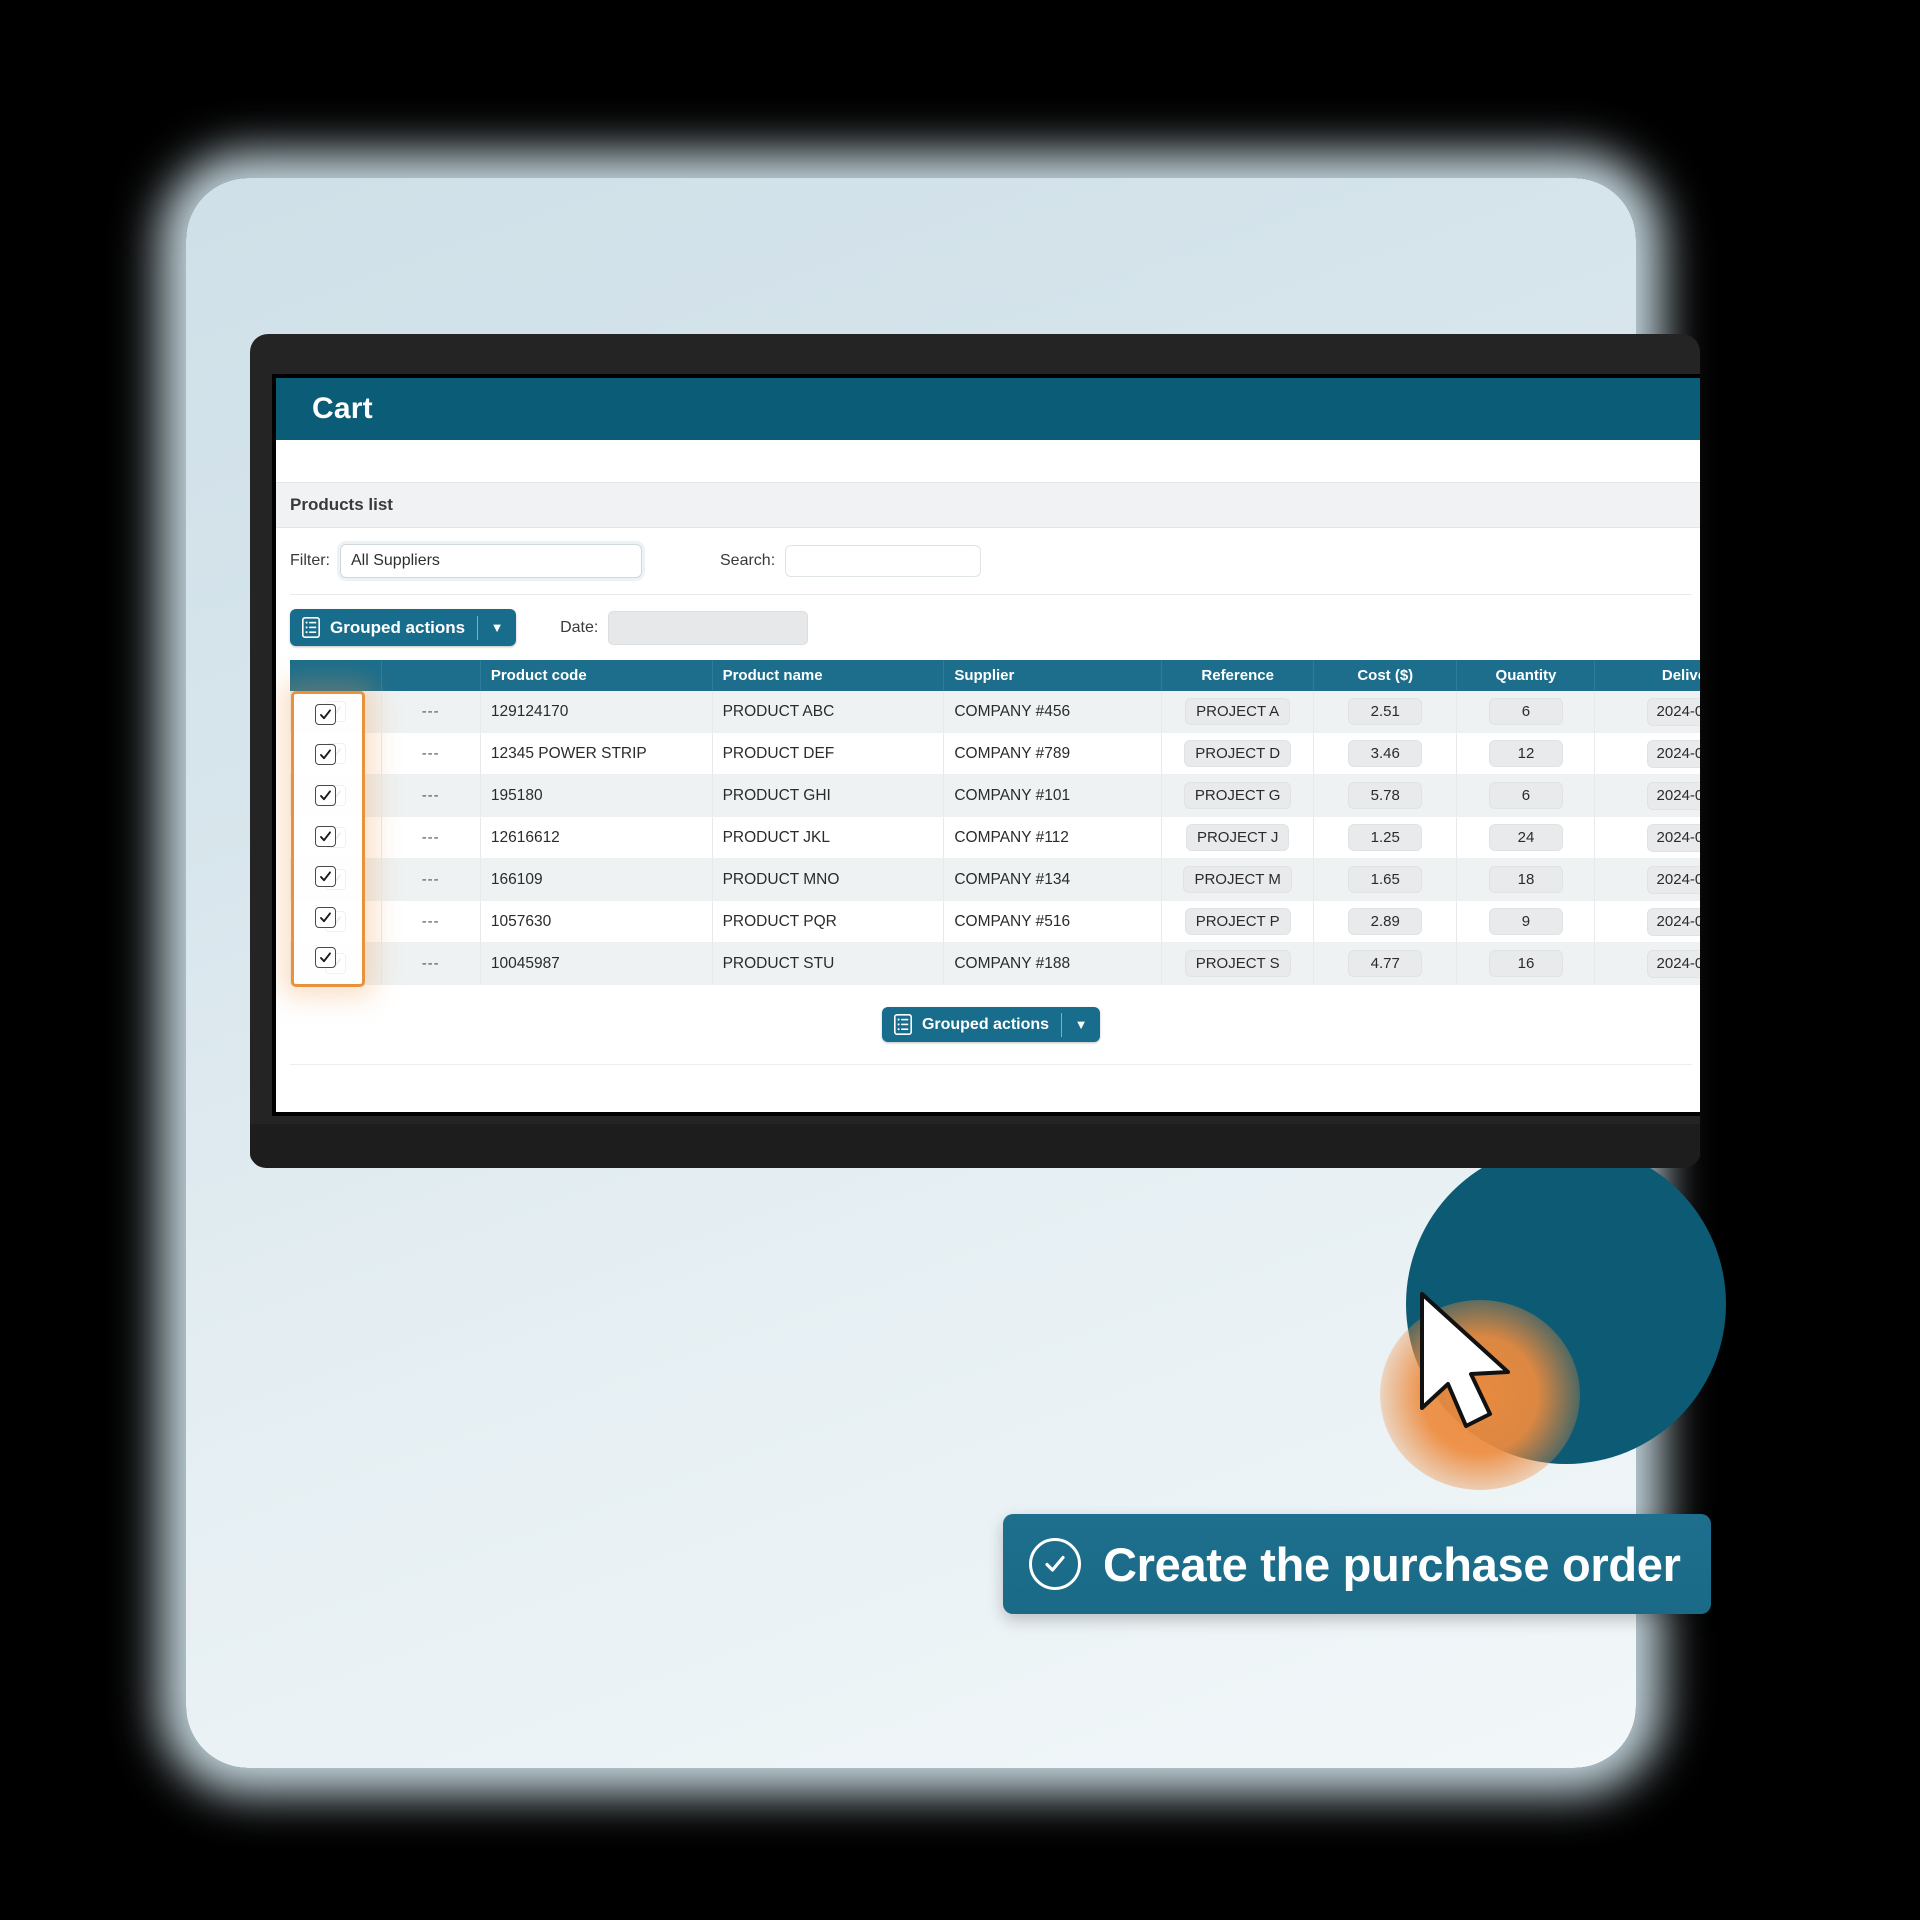 The image size is (1920, 1920). What do you see at coordinates (596, 675) in the screenshot?
I see `th-product-code: Product code` at bounding box center [596, 675].